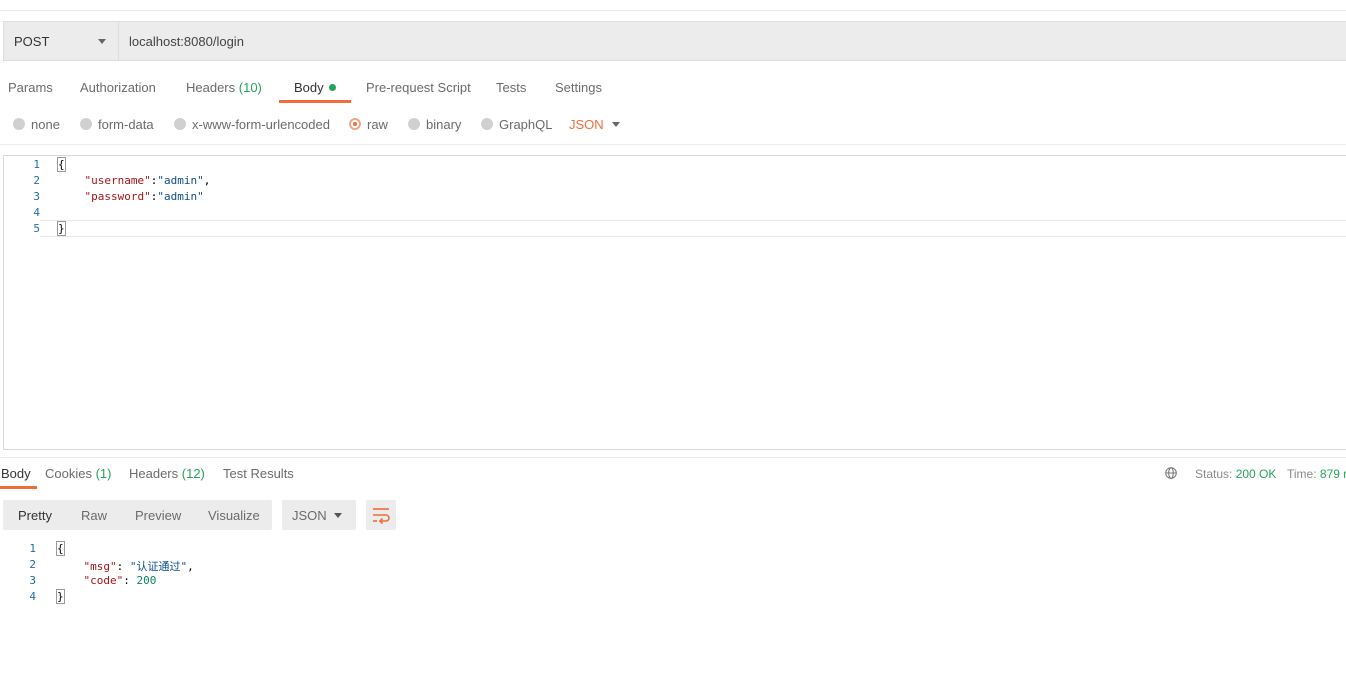  Describe the element at coordinates (16, 473) in the screenshot. I see `resp-tab-body: Body` at that location.